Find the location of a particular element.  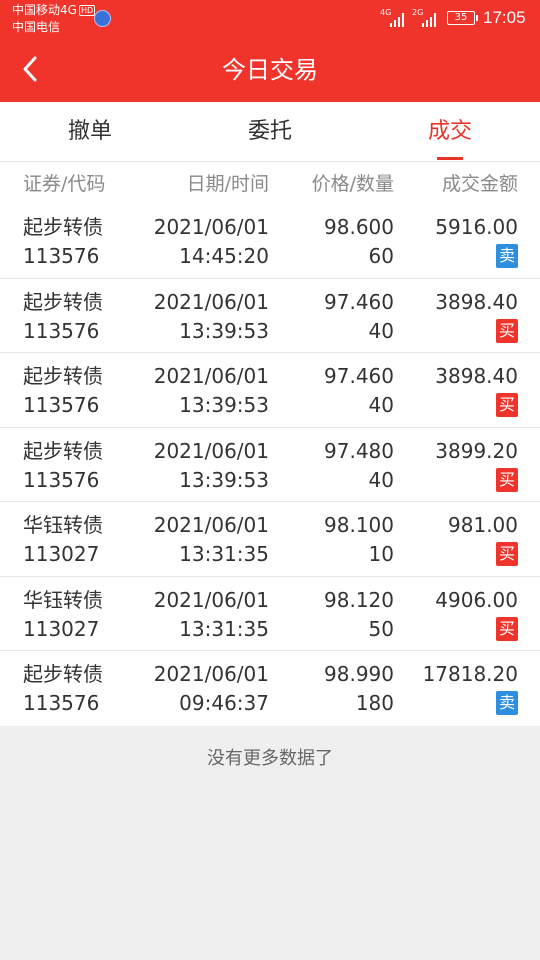

header-security-code: 证券/代码 is located at coordinates (64, 184).